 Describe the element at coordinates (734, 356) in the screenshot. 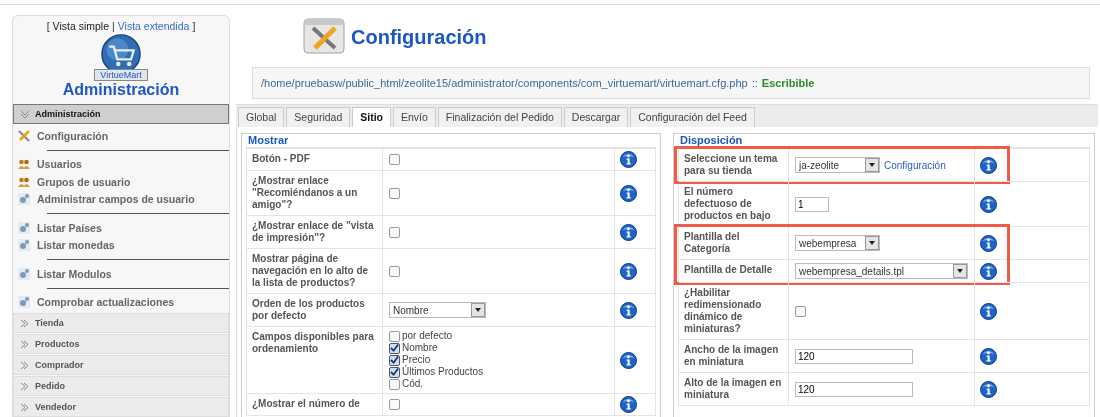

I see `setting-label: Ancho de la imagen en miniatura` at that location.